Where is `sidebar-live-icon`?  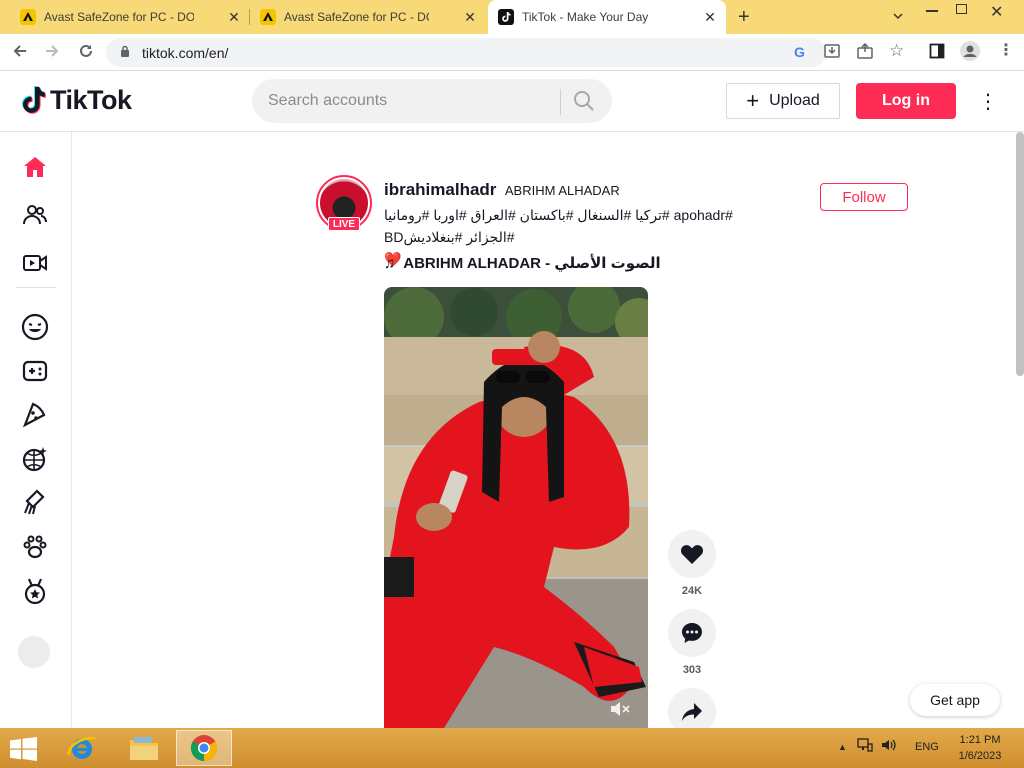
sidebar-live-icon is located at coordinates (35, 263).